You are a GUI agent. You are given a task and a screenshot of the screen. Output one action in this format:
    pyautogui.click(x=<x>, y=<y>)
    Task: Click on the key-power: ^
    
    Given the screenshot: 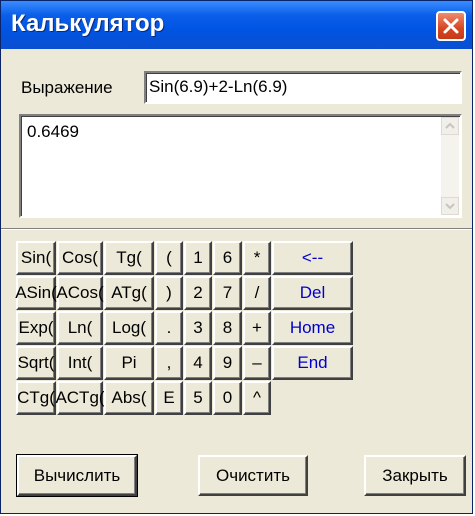 What is the action you would take?
    pyautogui.click(x=257, y=398)
    